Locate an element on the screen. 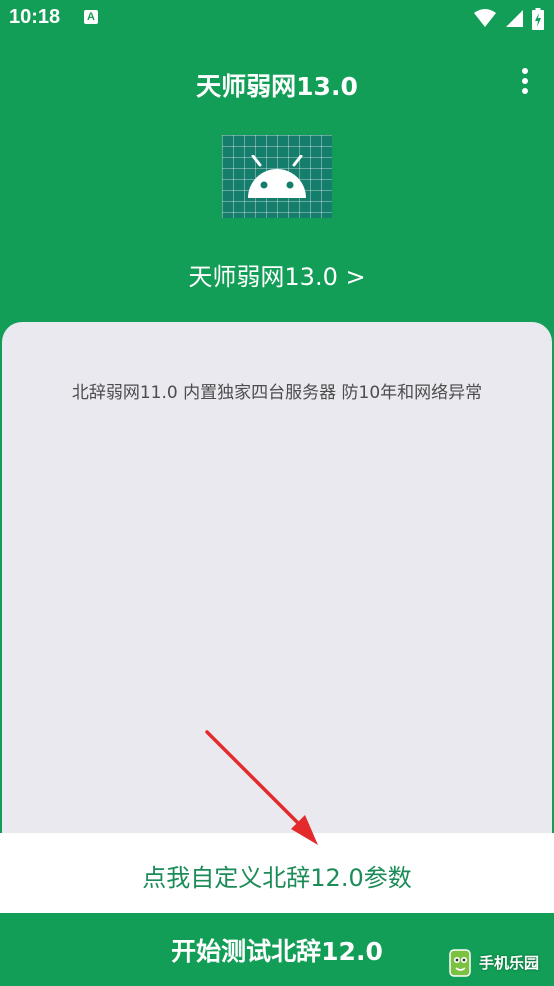 This screenshot has width=554, height=986. phone-logo-icon is located at coordinates (460, 963).